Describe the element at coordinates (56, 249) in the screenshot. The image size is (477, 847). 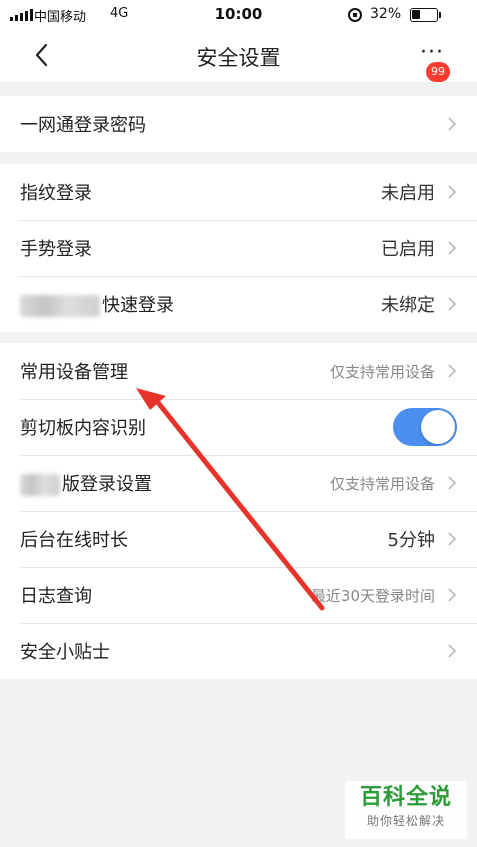
I see `gesture-login-label: 手势登录` at that location.